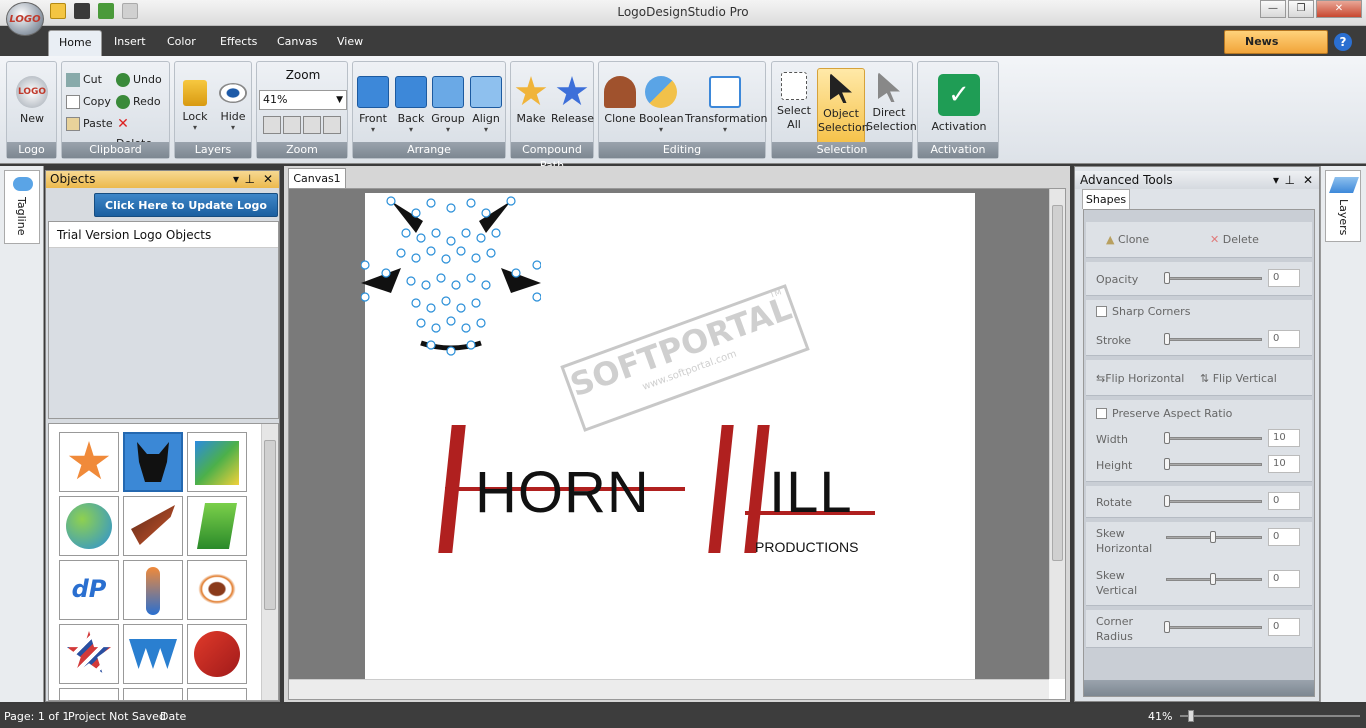 The height and width of the screenshot is (728, 1366). What do you see at coordinates (332, 125) in the screenshot?
I see `zoom-actual-icon` at bounding box center [332, 125].